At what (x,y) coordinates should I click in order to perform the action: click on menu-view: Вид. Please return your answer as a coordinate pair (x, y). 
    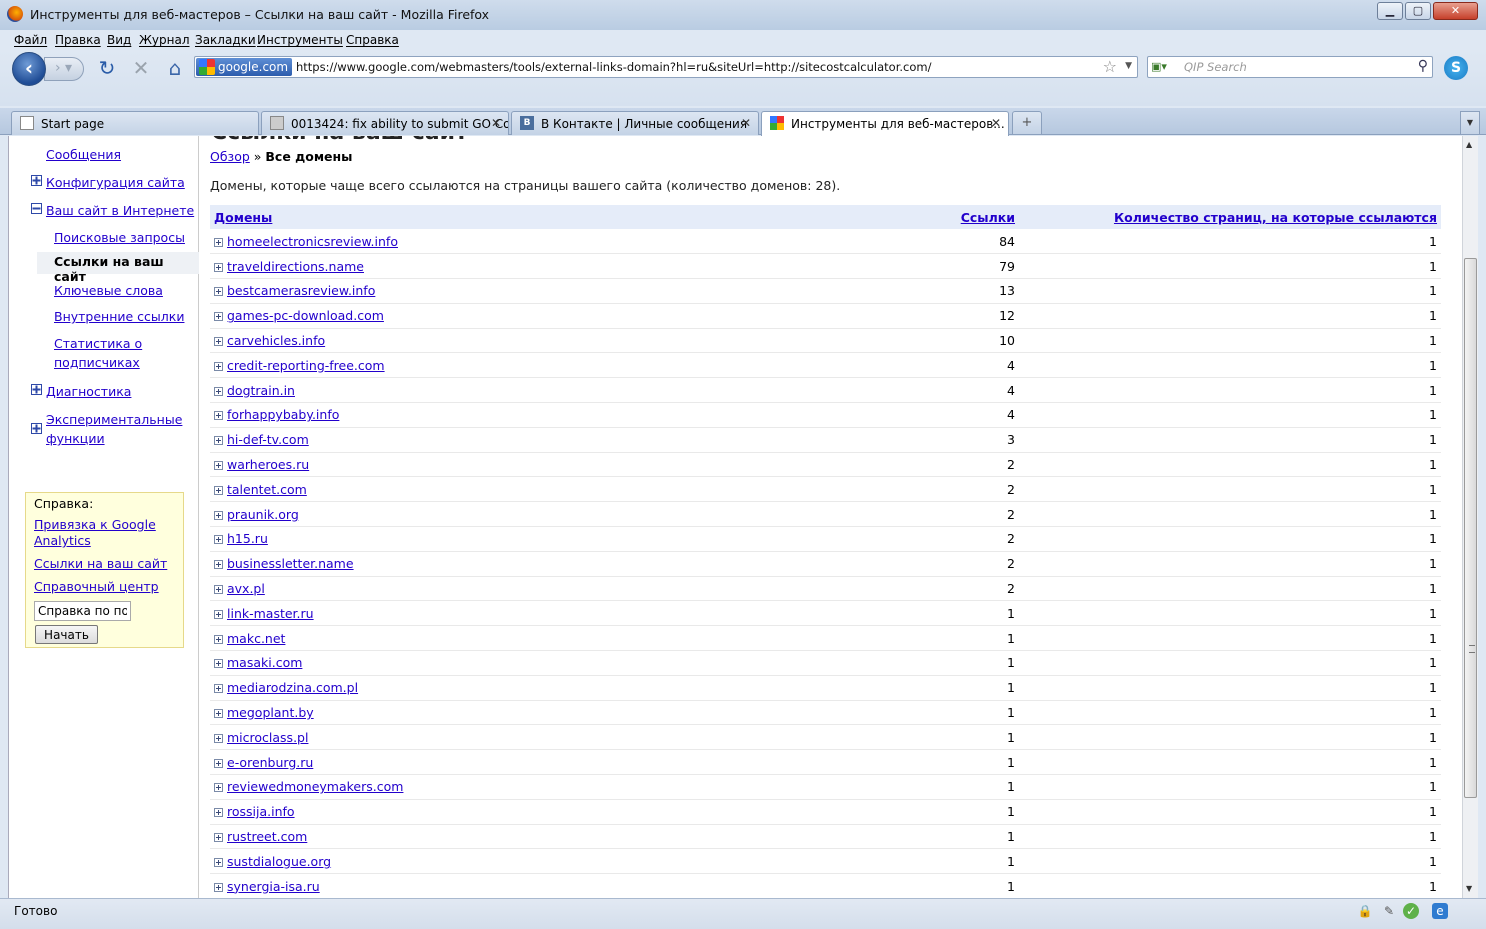
    Looking at the image, I should click on (119, 40).